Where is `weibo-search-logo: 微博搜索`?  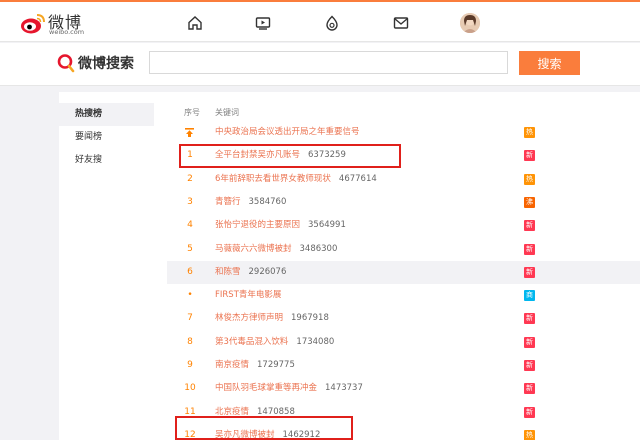 weibo-search-logo: 微博搜索 is located at coordinates (107, 63).